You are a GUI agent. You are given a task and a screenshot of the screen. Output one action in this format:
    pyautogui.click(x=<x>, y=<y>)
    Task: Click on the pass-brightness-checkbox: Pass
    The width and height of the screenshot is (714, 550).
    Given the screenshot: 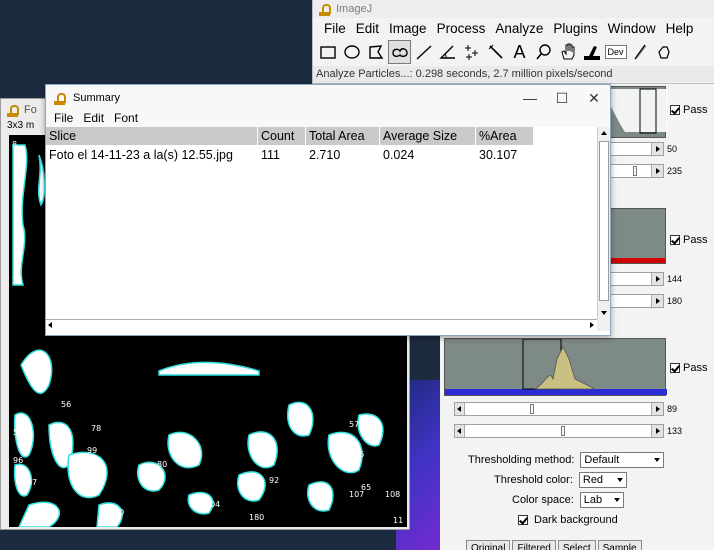 What is the action you would take?
    pyautogui.click(x=688, y=368)
    